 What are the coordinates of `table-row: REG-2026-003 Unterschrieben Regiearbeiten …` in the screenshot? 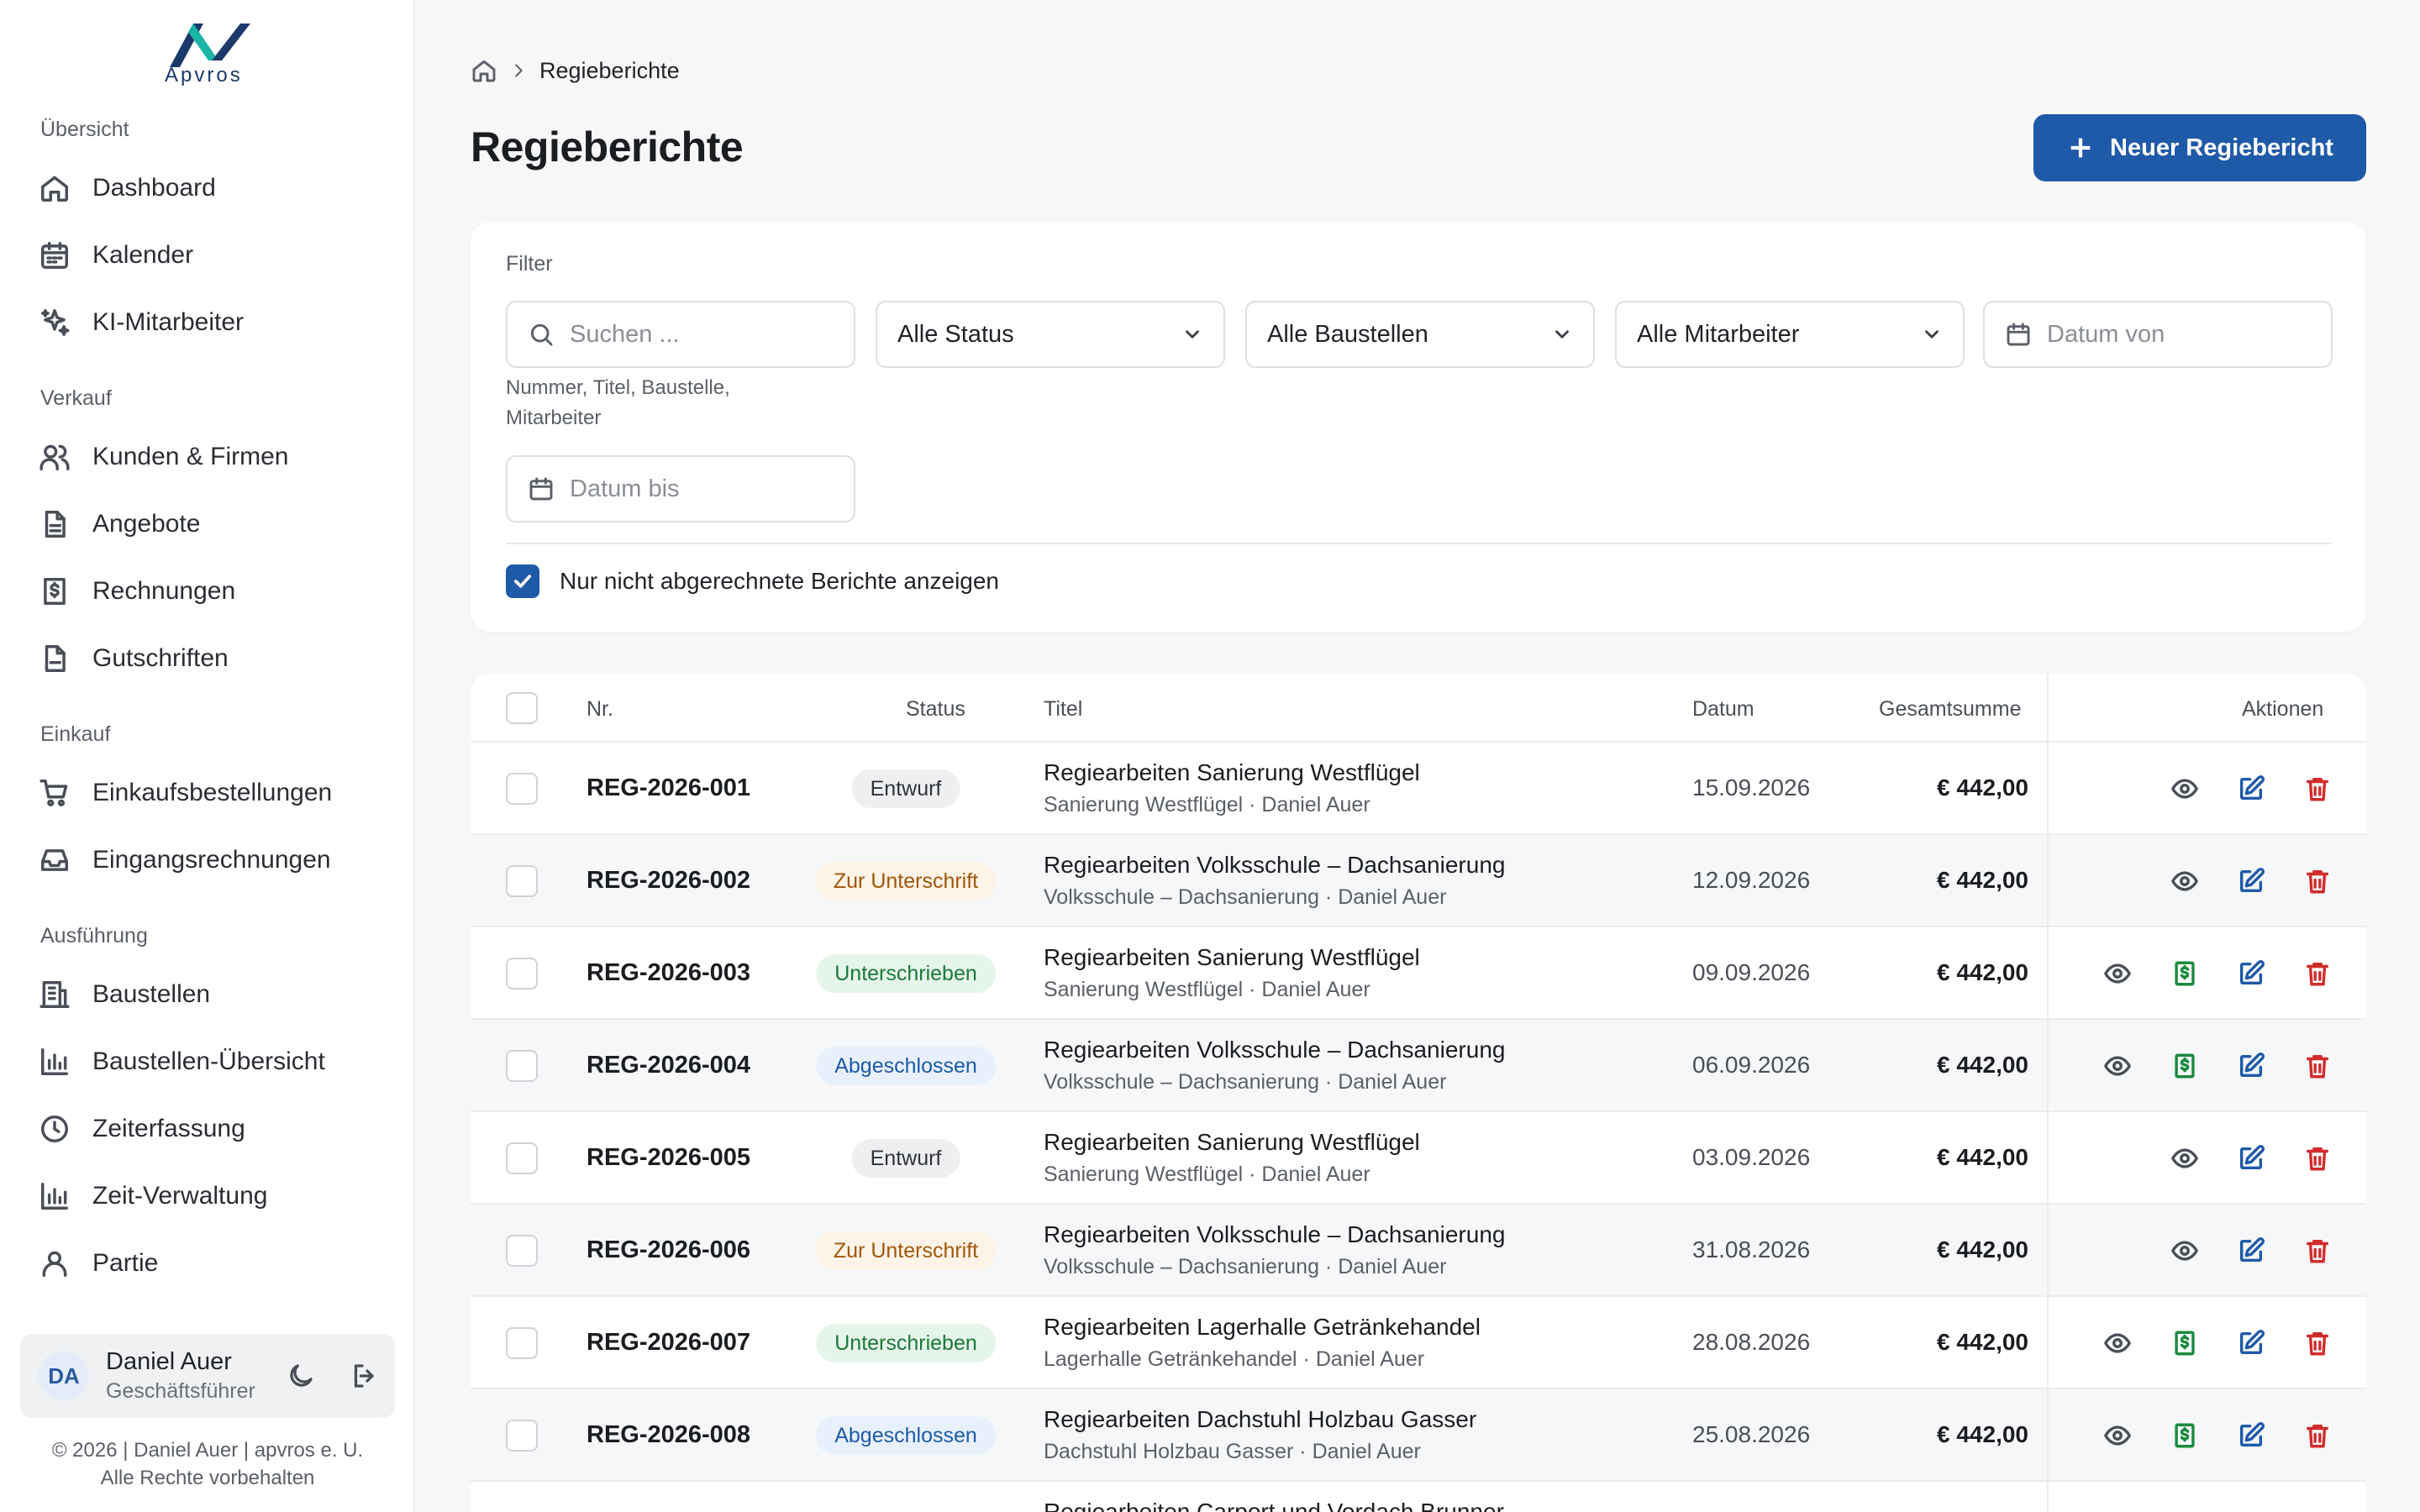 It's located at (1418, 973).